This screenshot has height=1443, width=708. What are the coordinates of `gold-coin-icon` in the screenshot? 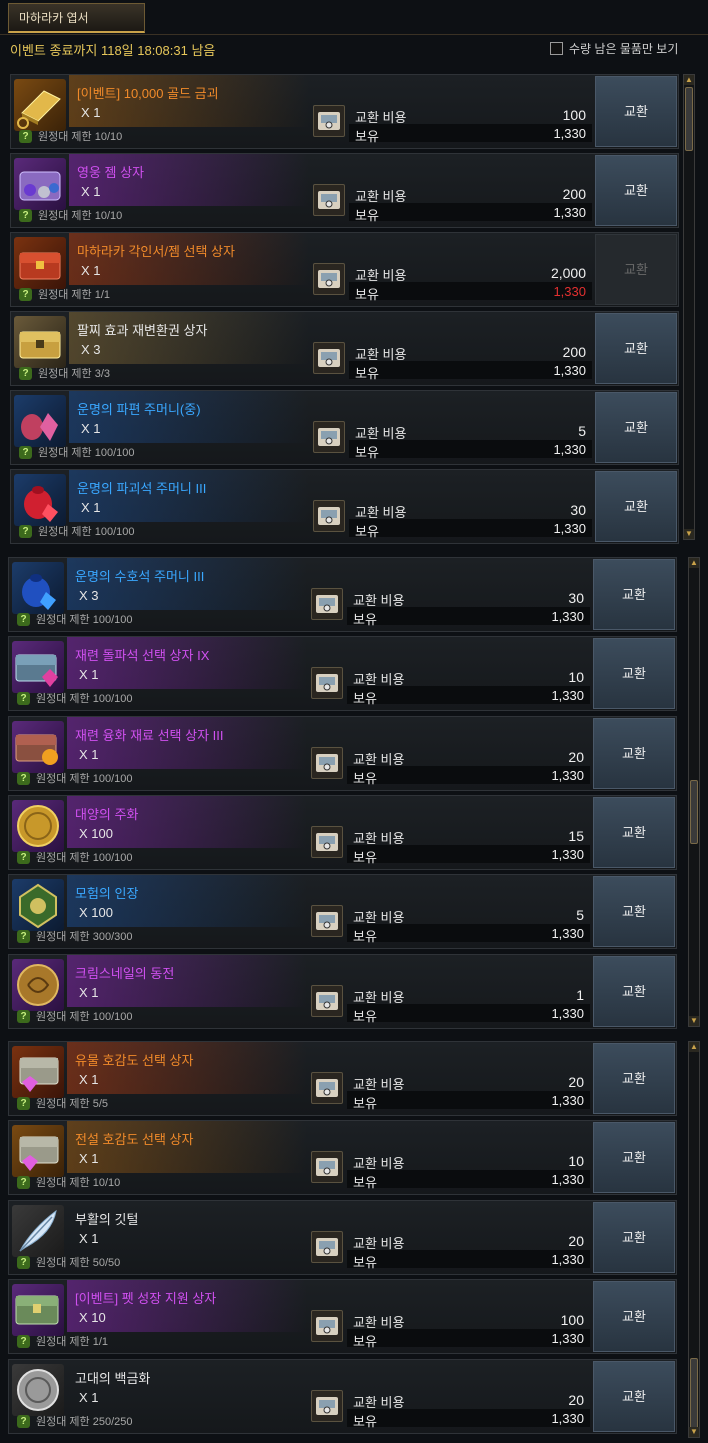 It's located at (38, 826).